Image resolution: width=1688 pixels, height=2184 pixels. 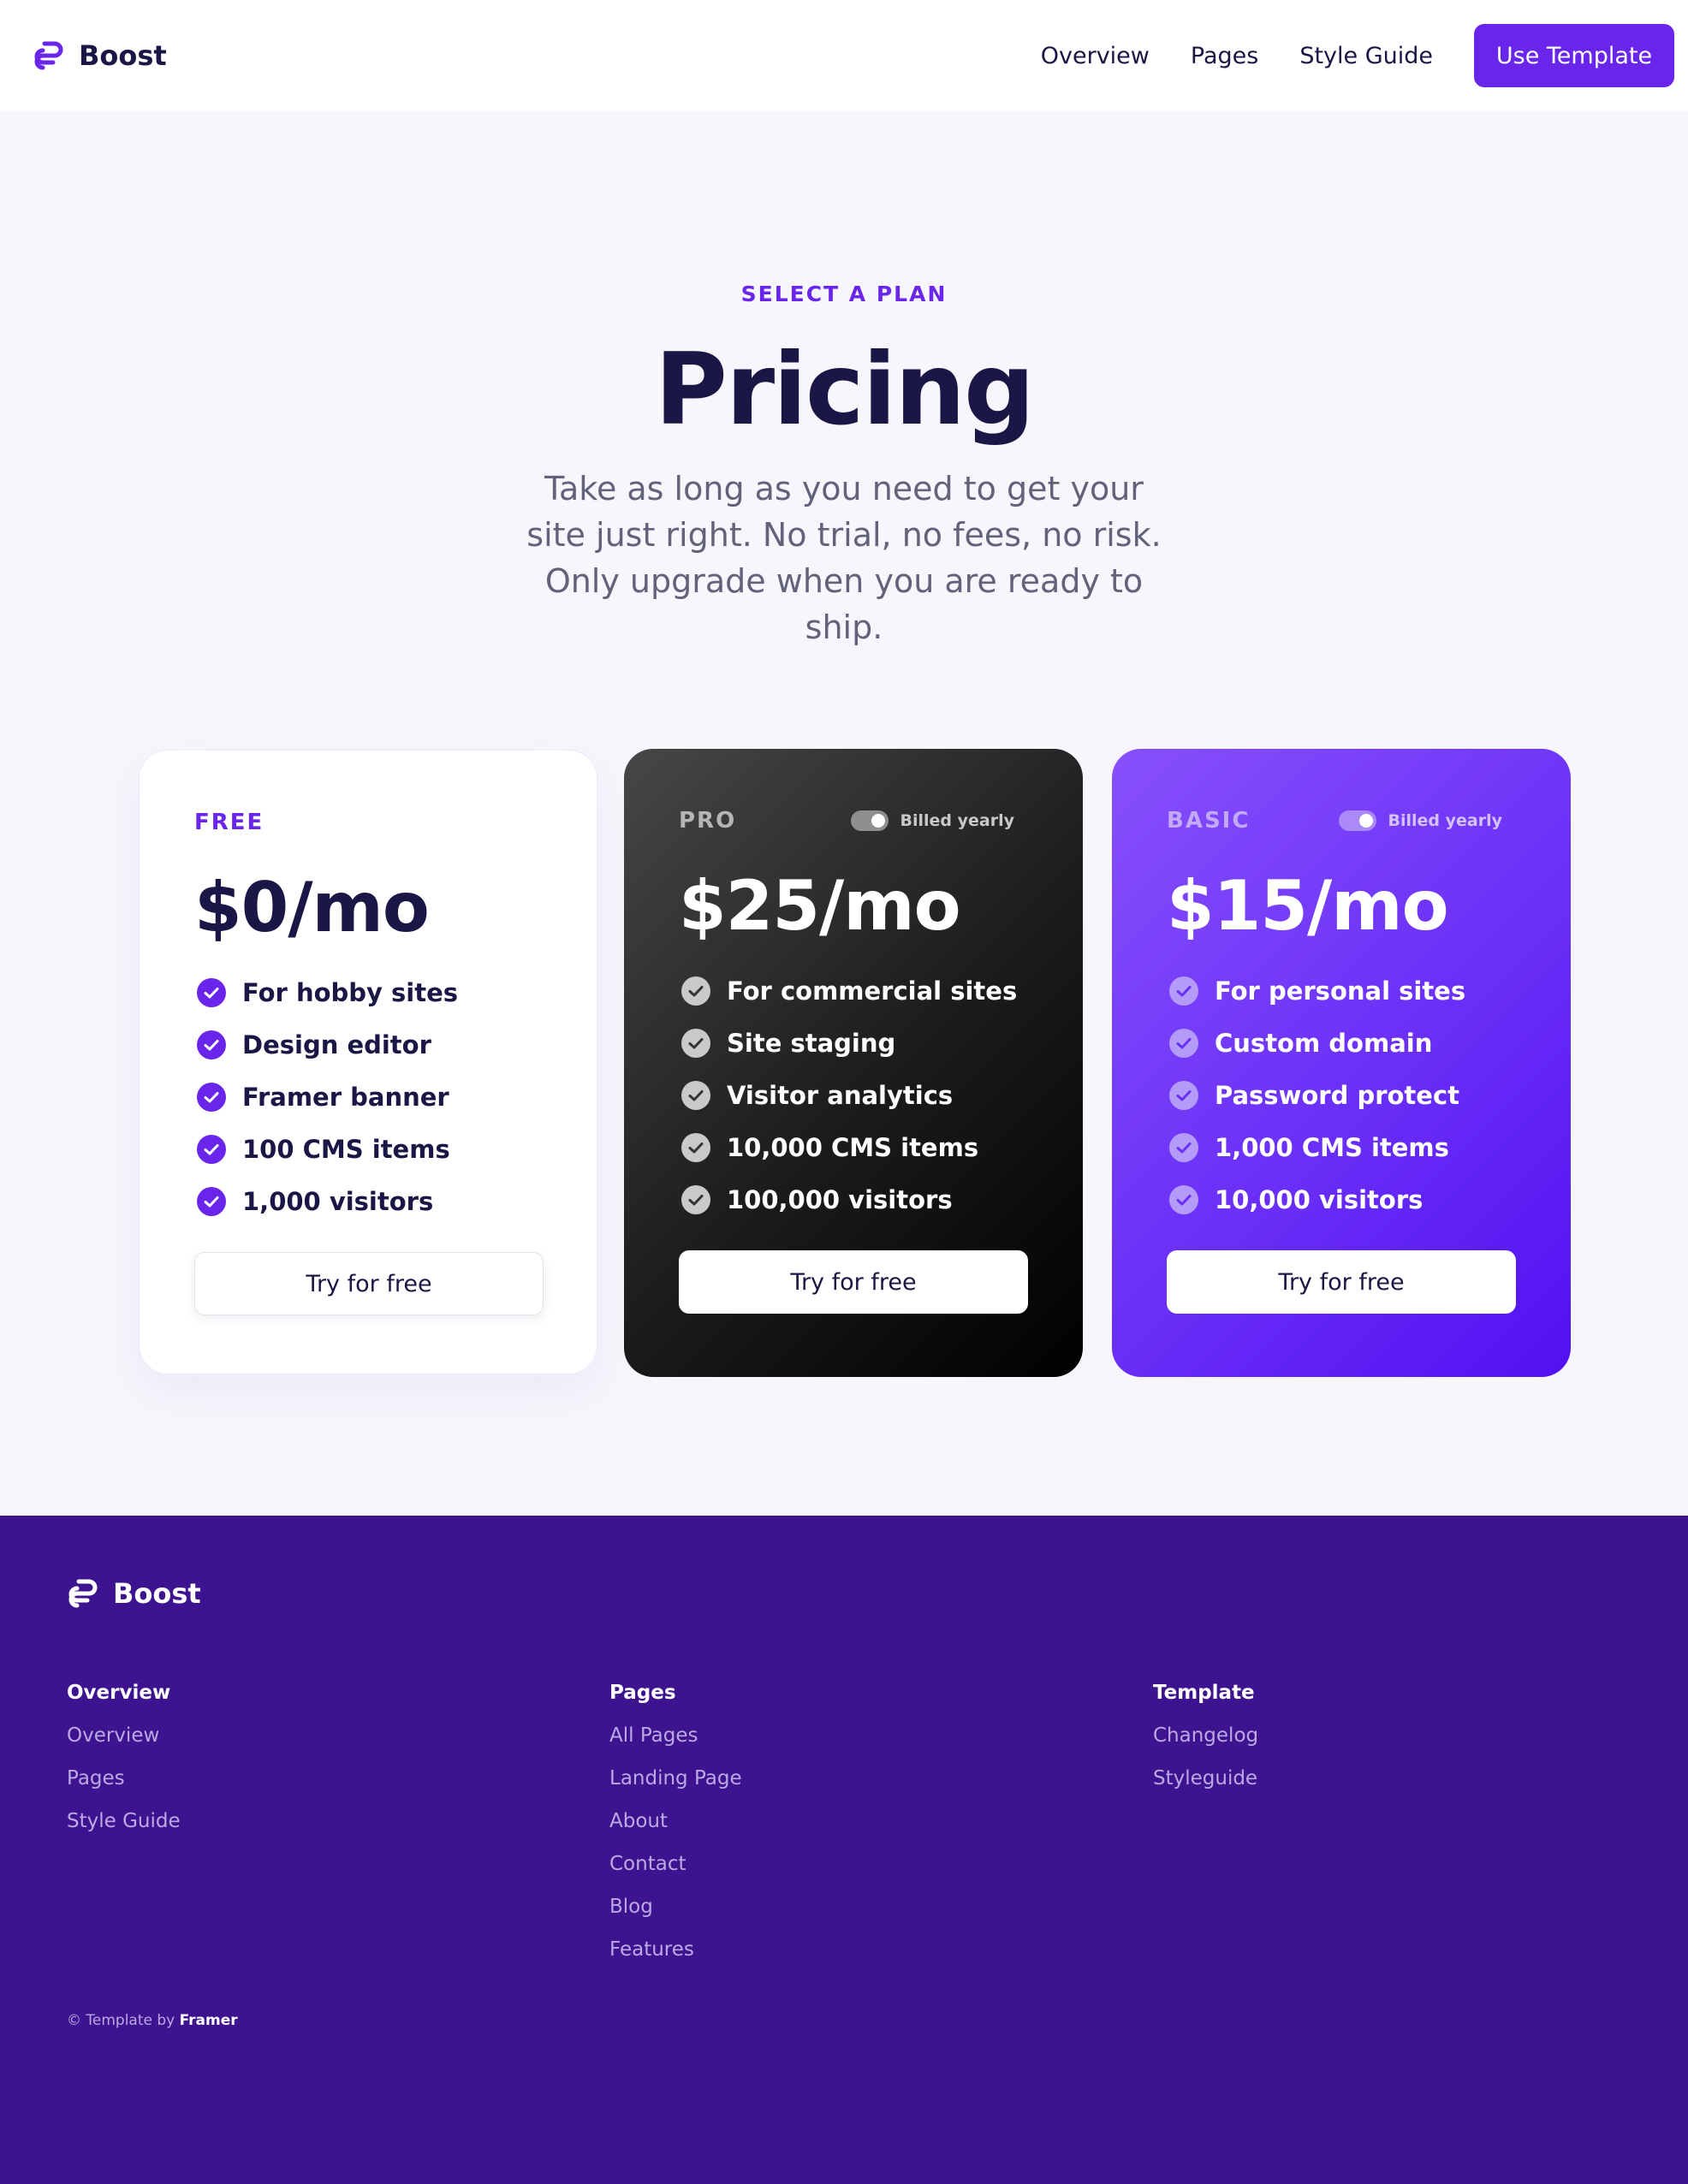 I want to click on nav-link-pages: Pages, so click(x=1224, y=56).